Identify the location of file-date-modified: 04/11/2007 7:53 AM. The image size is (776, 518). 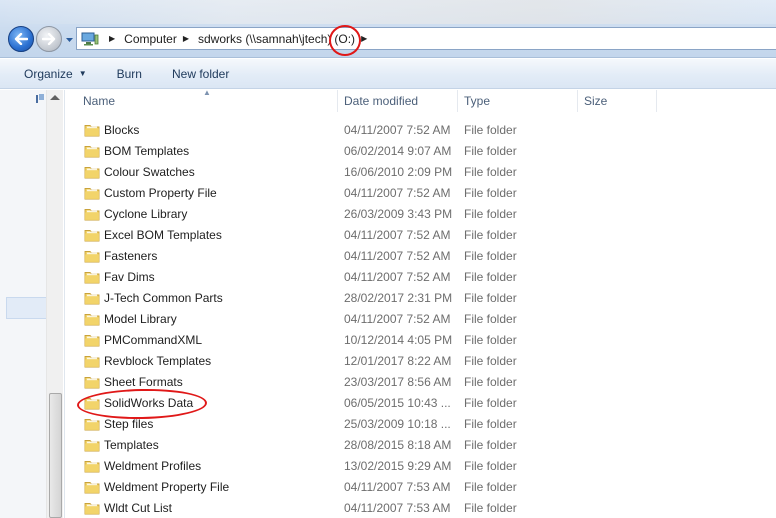
(397, 507).